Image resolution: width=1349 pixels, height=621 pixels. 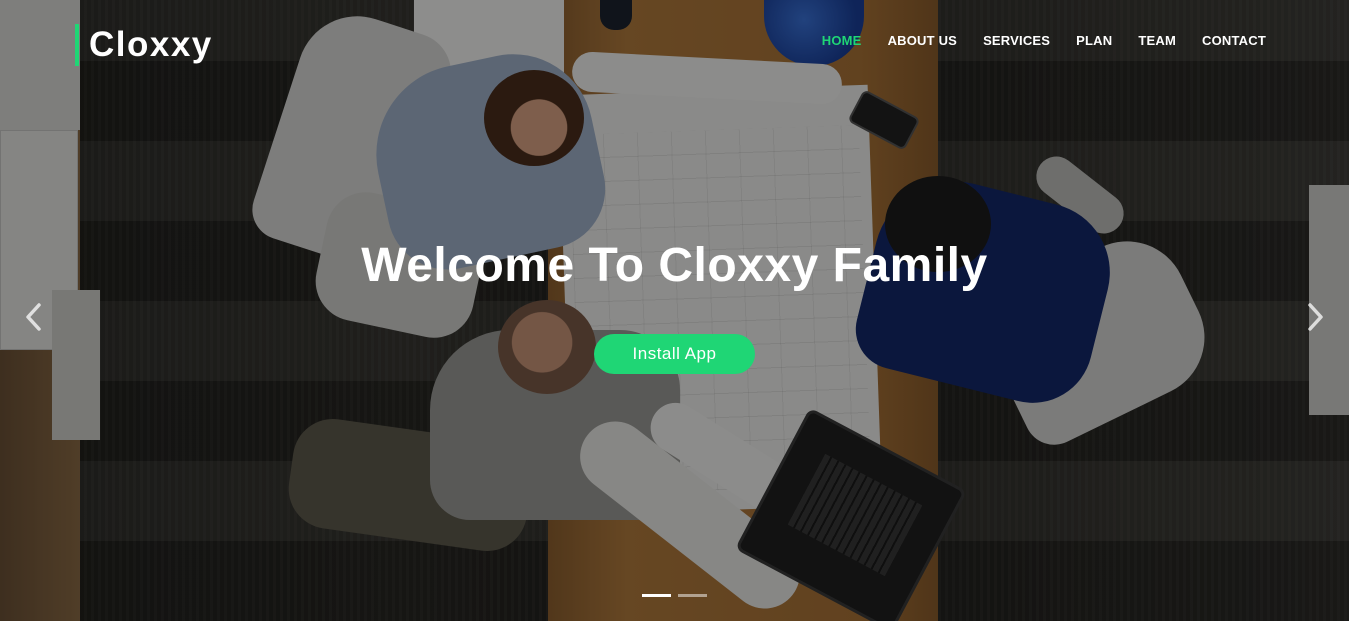 I want to click on nav-home: HOME, so click(x=842, y=41).